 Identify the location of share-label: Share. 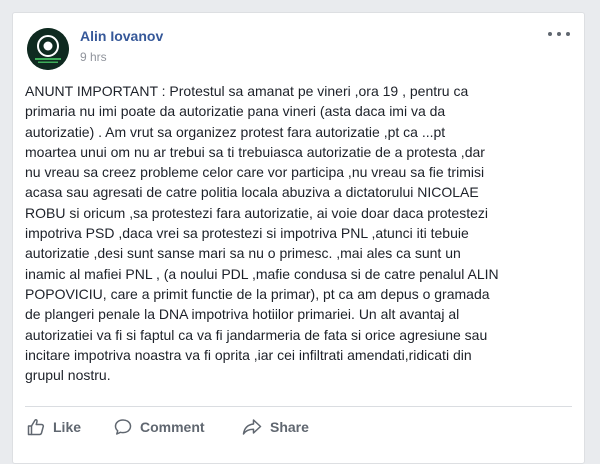
(289, 427).